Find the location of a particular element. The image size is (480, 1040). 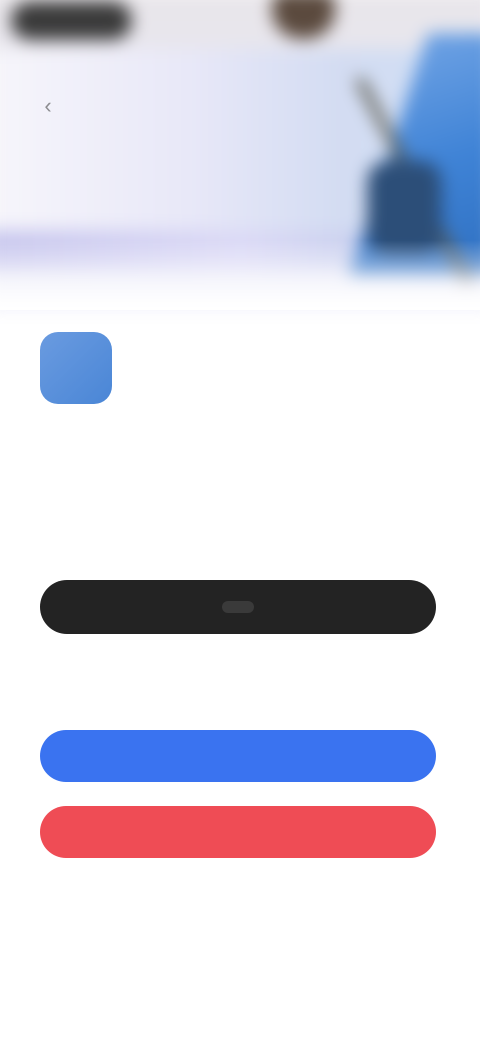

blue-button is located at coordinates (238, 756).